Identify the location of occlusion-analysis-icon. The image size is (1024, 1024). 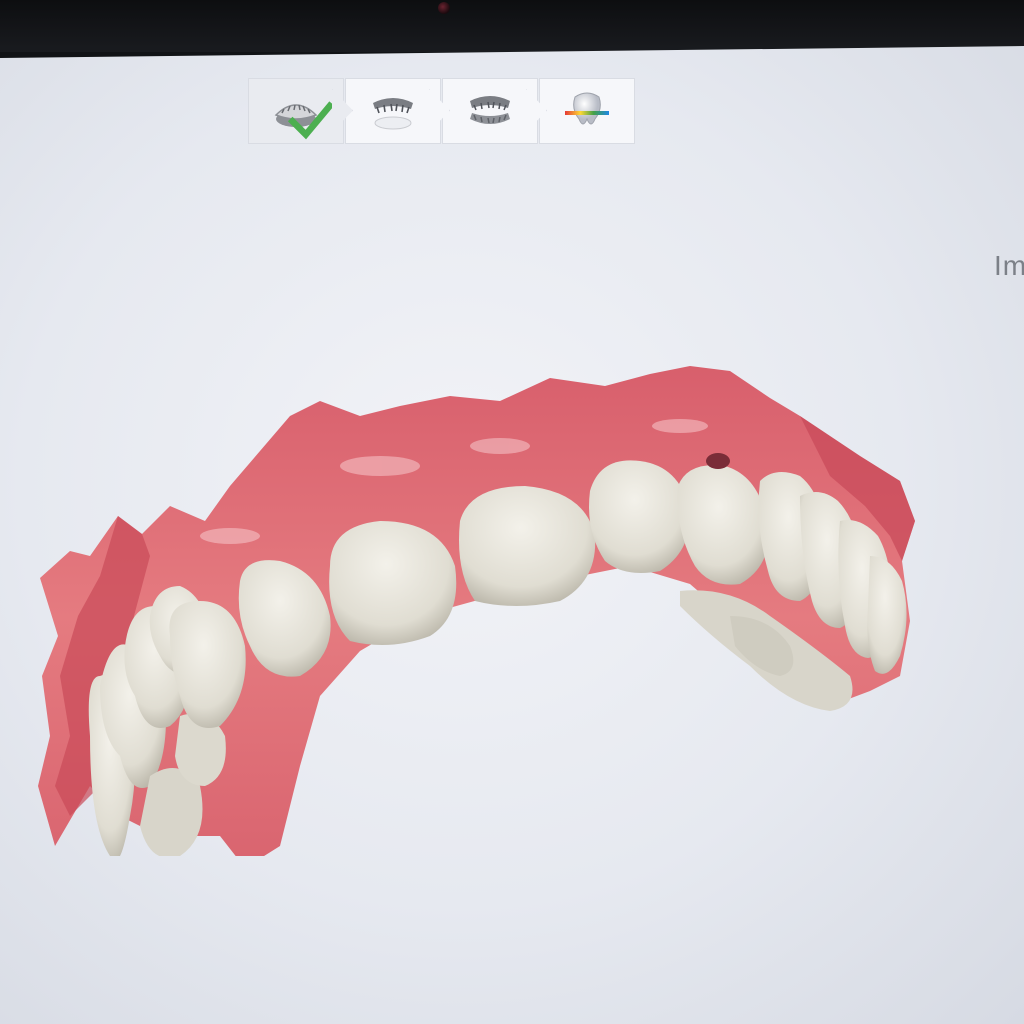
(587, 108).